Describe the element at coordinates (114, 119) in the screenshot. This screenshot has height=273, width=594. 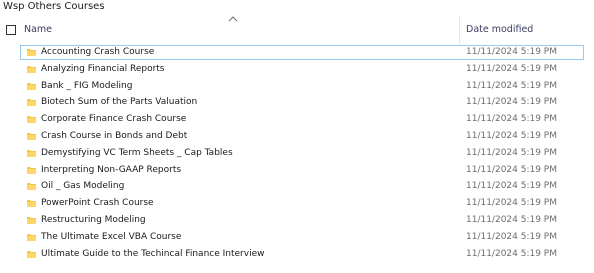
I see `folder-name: Corporate Finance Crash Course` at that location.